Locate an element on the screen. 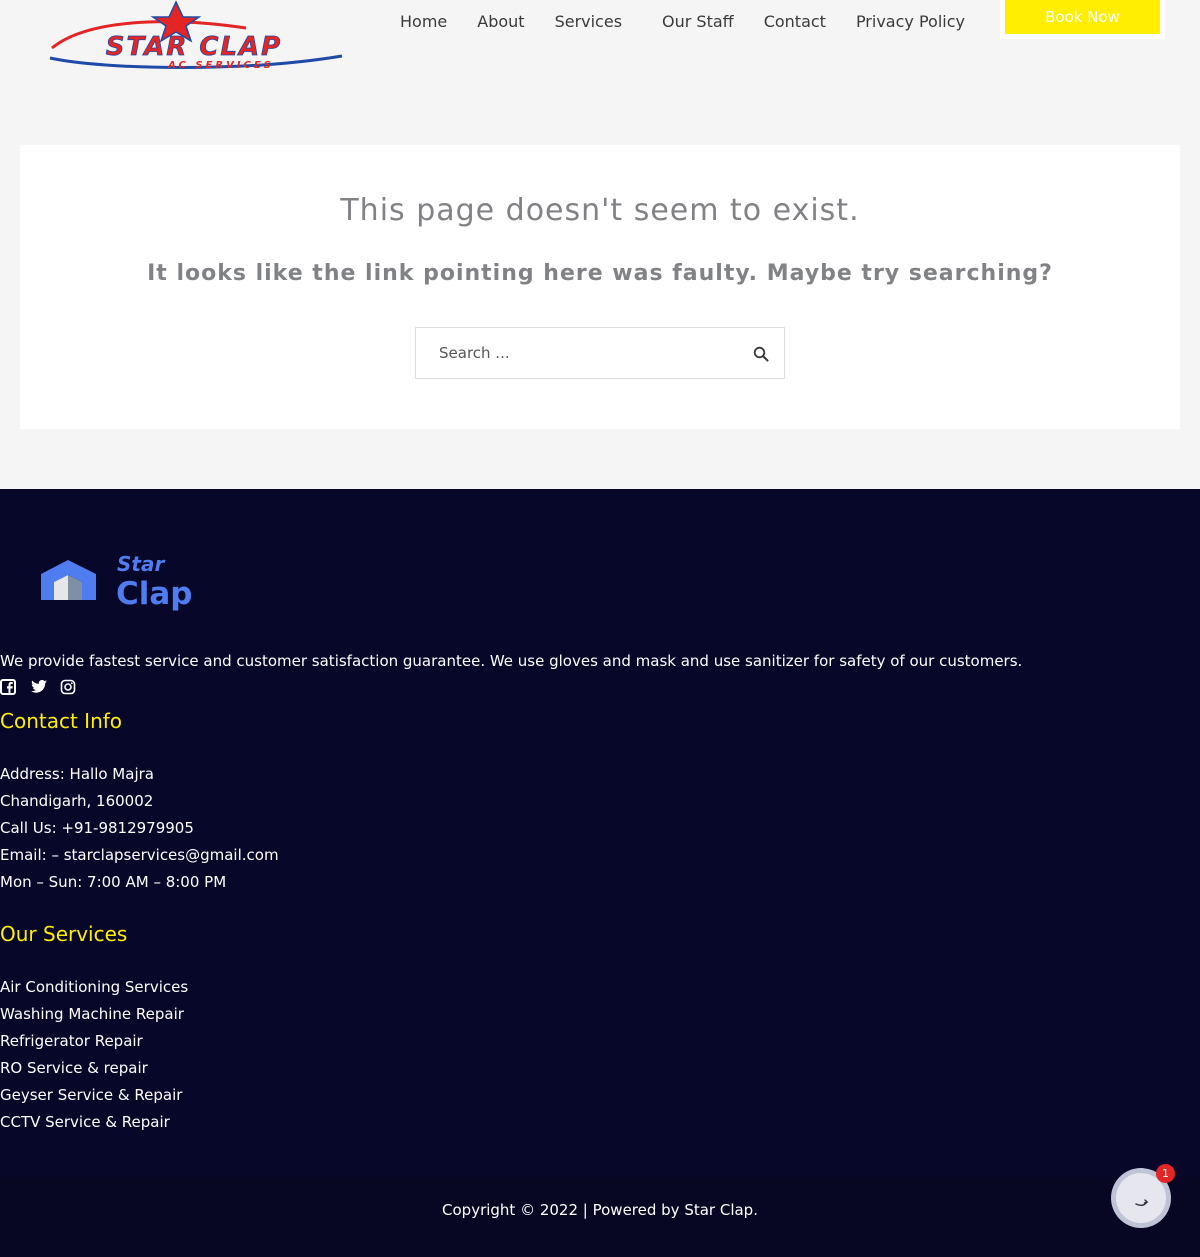 The height and width of the screenshot is (1257, 1200). star-clap-logo-graphic: STAR CLAP AC SERVICES is located at coordinates (196, 35).